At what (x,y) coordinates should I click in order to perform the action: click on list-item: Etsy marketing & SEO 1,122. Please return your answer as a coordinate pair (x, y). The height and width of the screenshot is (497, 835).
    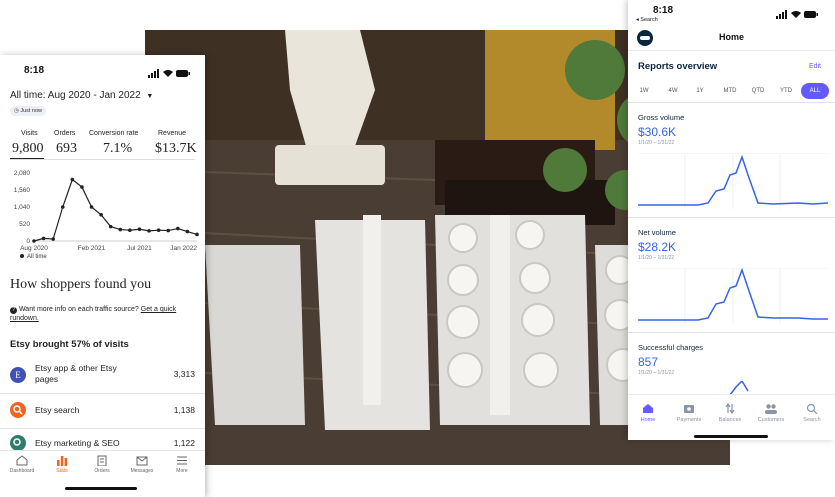
    Looking at the image, I should click on (102, 443).